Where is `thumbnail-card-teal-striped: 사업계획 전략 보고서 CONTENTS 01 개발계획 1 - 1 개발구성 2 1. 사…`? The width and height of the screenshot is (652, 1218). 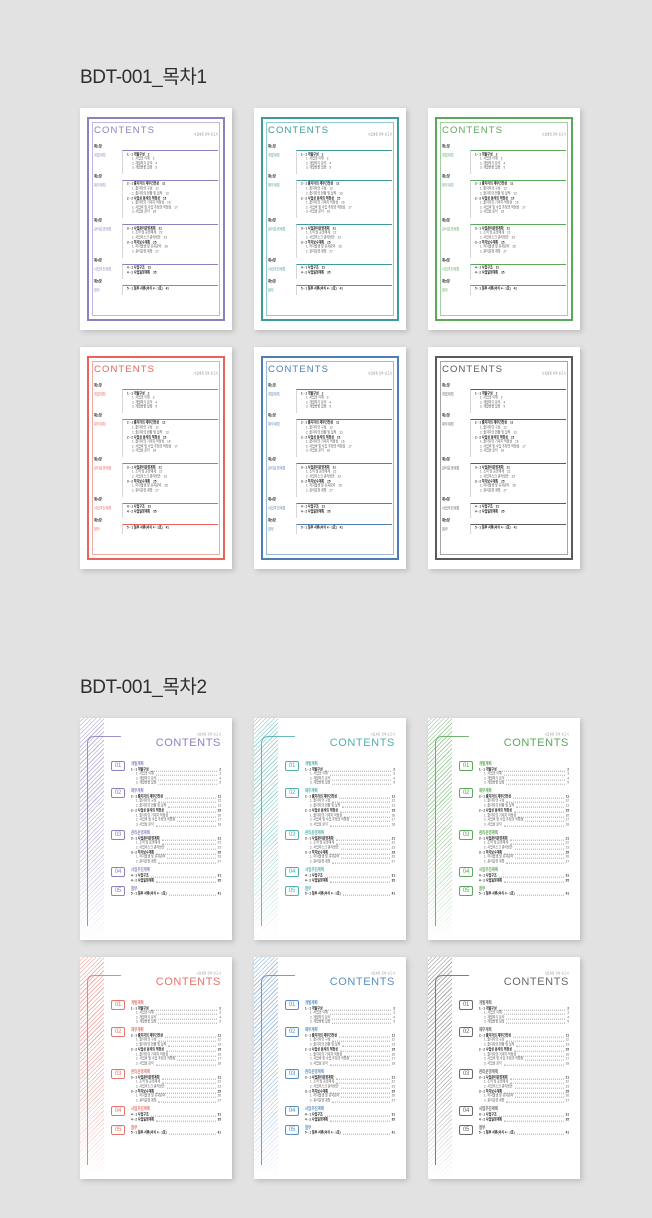
thumbnail-card-teal-striped: 사업계획 전략 보고서 CONTENTS 01 개발계획 1 - 1 개발구성 2 1. 사… is located at coordinates (330, 829).